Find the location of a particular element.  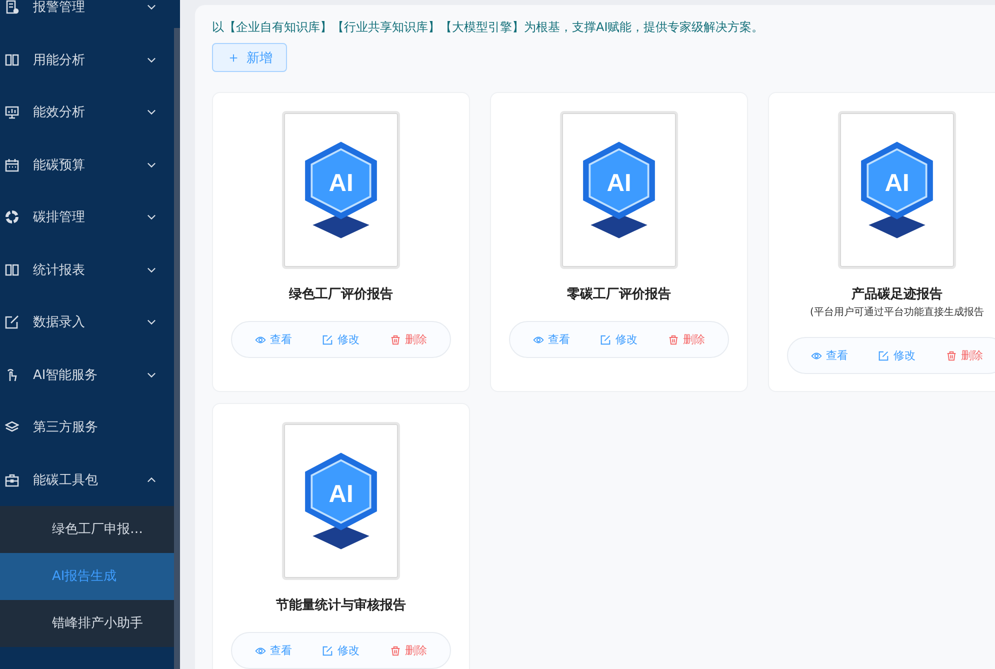

menu-item: 碳排管理 is located at coordinates (87, 217).